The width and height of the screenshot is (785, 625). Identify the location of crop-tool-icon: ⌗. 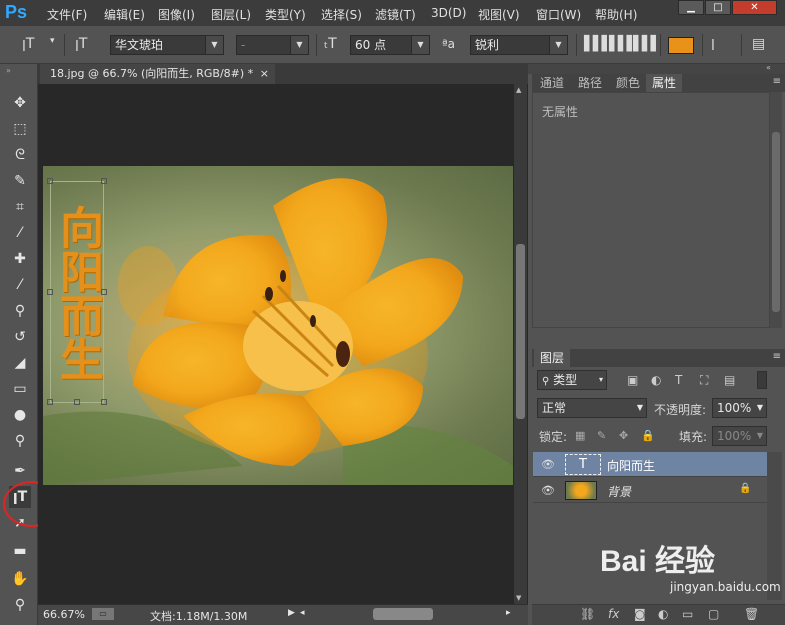
(20, 207).